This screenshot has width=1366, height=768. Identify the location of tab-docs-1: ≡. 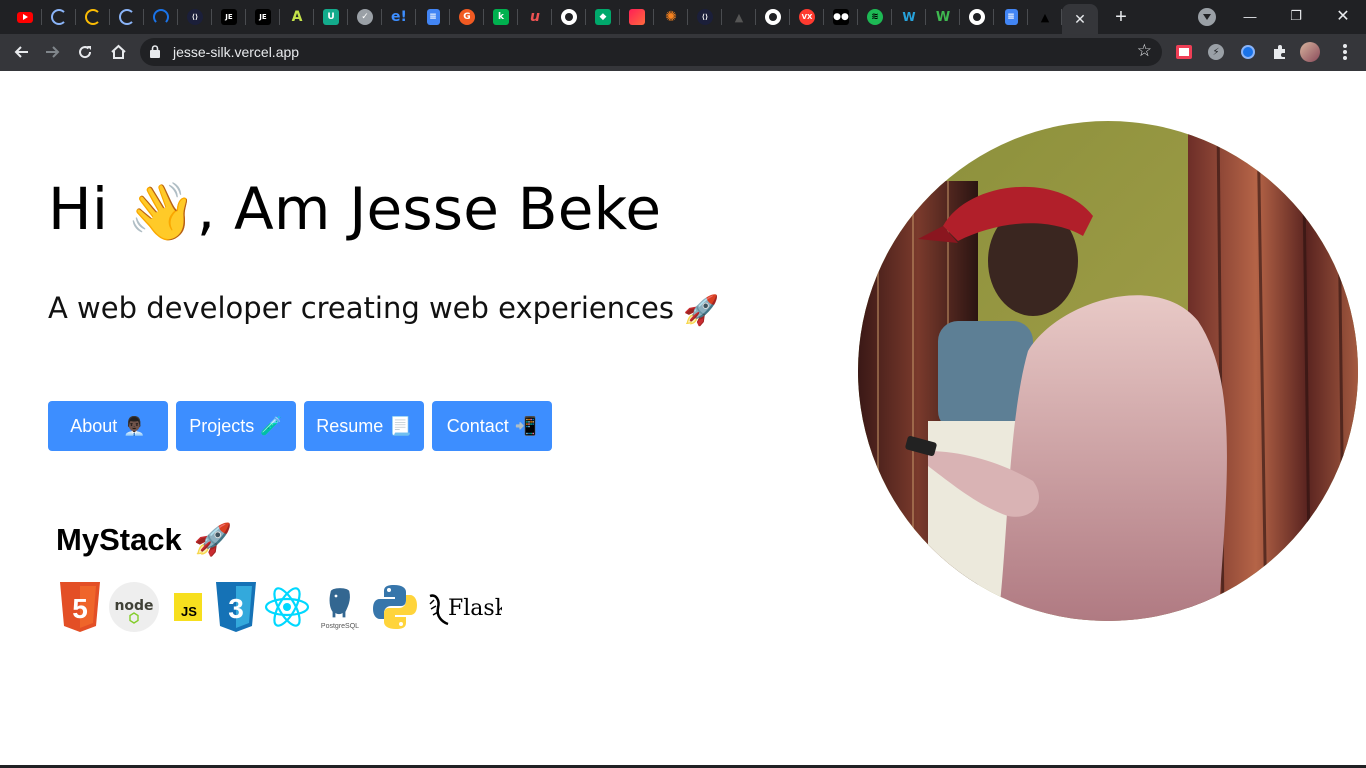
(433, 17).